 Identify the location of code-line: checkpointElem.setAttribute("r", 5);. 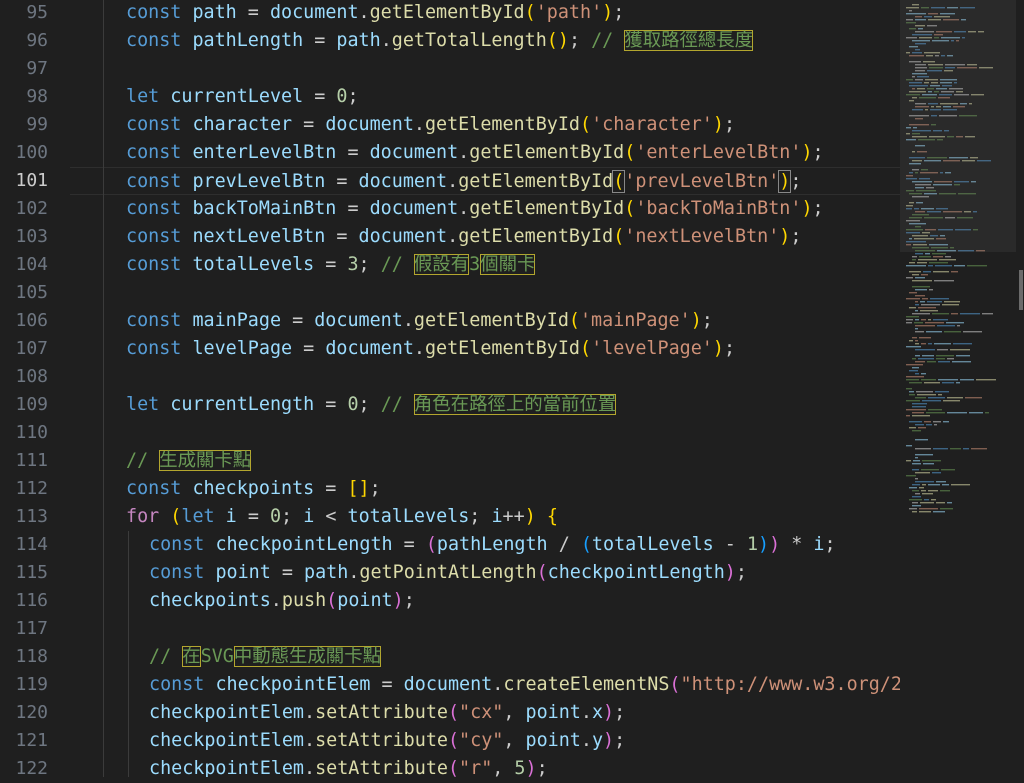
(485, 766).